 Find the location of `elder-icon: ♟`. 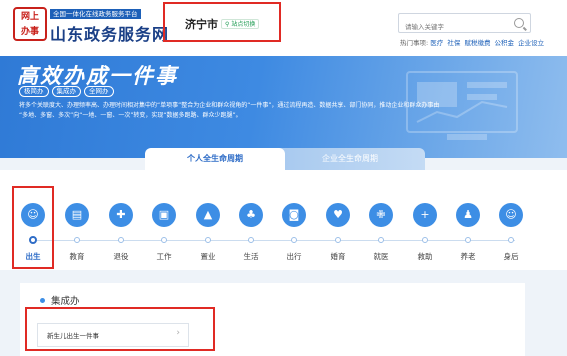

elder-icon: ♟ is located at coordinates (468, 215).